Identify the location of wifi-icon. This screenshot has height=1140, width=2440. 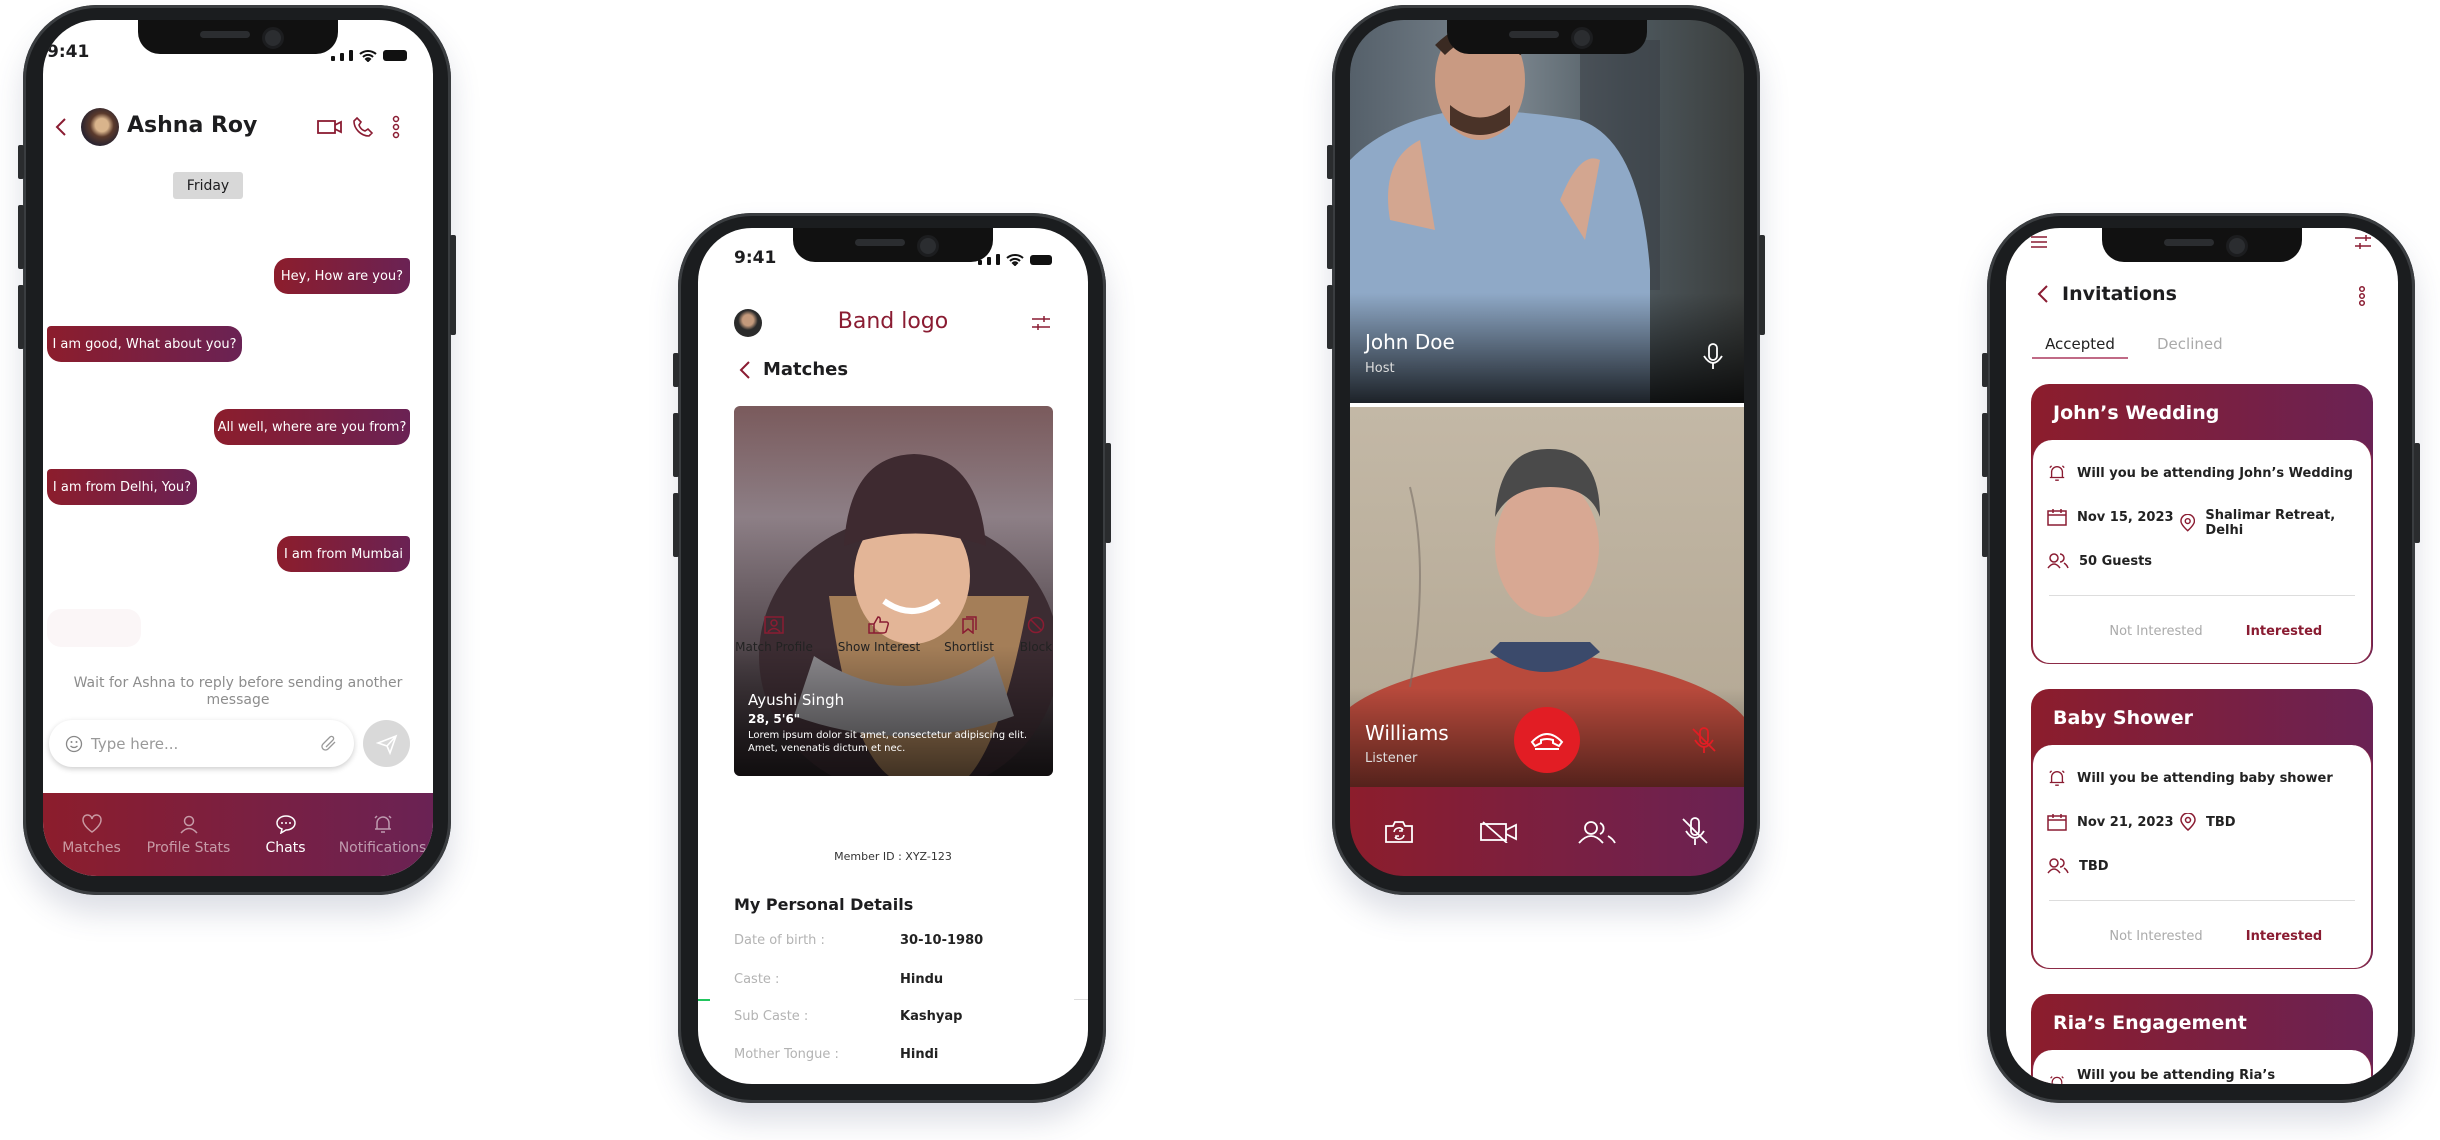
(1015, 260).